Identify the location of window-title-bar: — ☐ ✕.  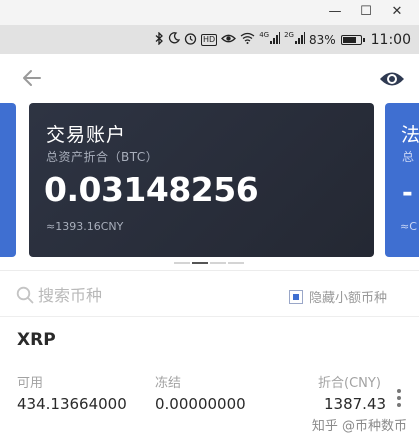
(209, 12).